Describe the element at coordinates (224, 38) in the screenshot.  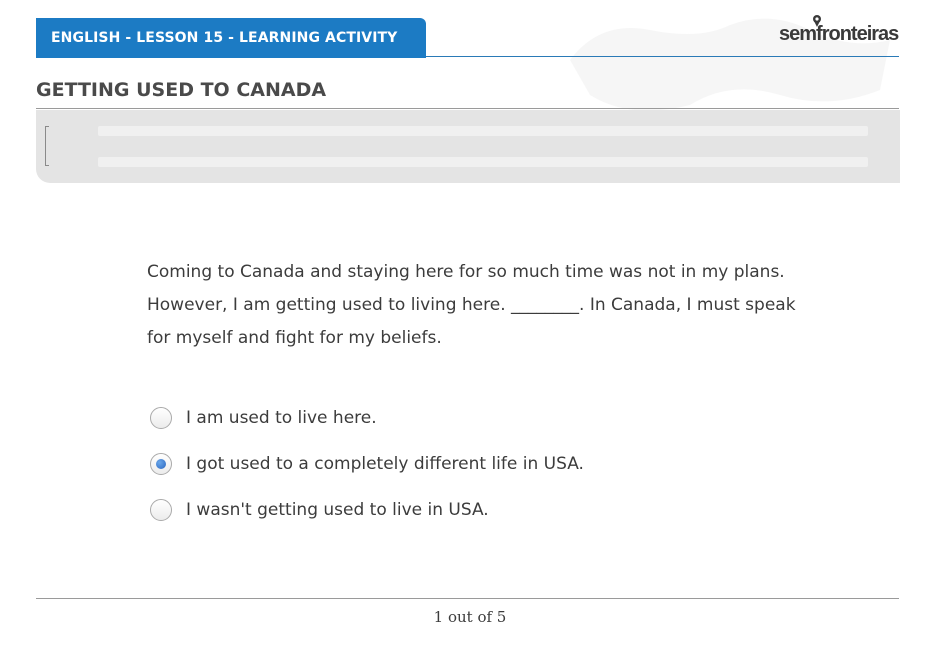
I see `lesson-tab-label: ENGLISH - LESSON 15 - LEARNING ACTIVITY` at that location.